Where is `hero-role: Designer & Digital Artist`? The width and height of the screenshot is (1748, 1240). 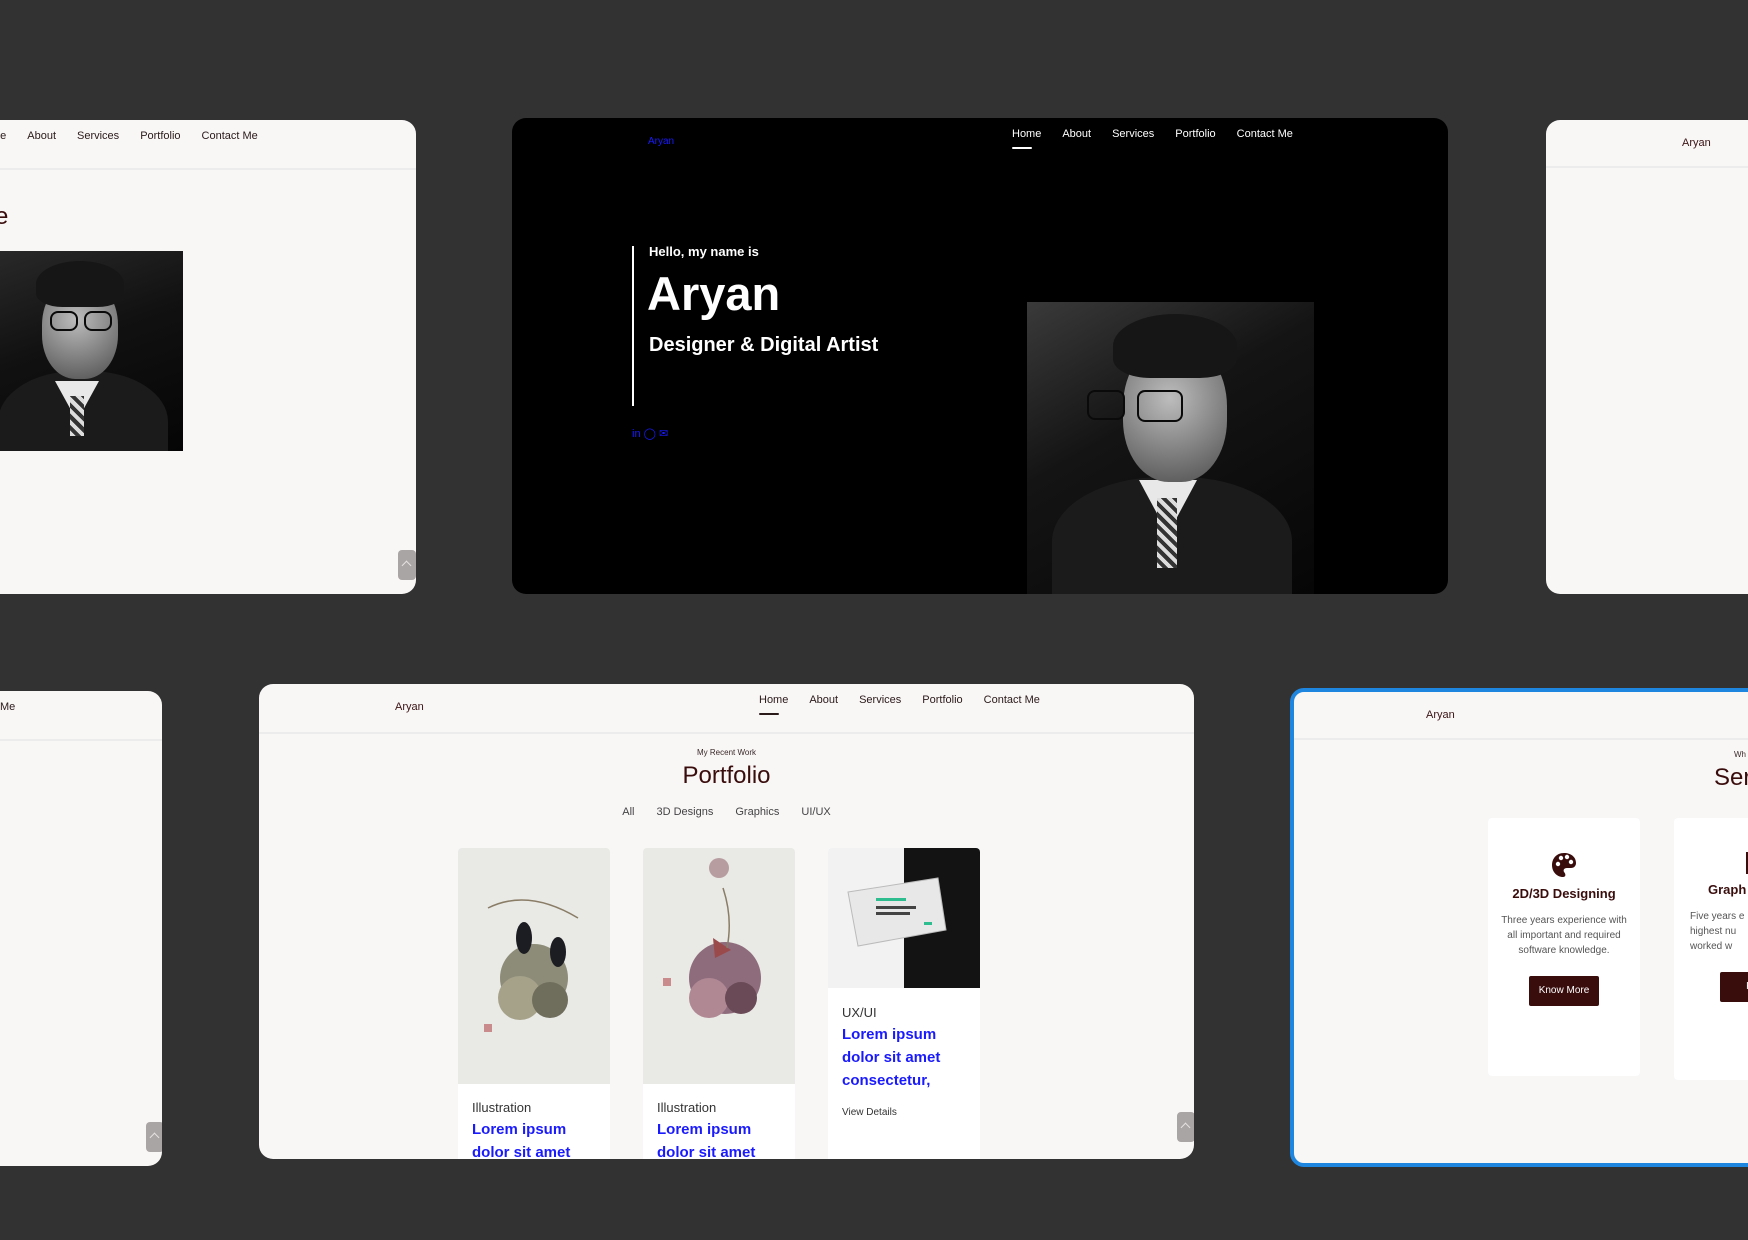 hero-role: Designer & Digital Artist is located at coordinates (764, 345).